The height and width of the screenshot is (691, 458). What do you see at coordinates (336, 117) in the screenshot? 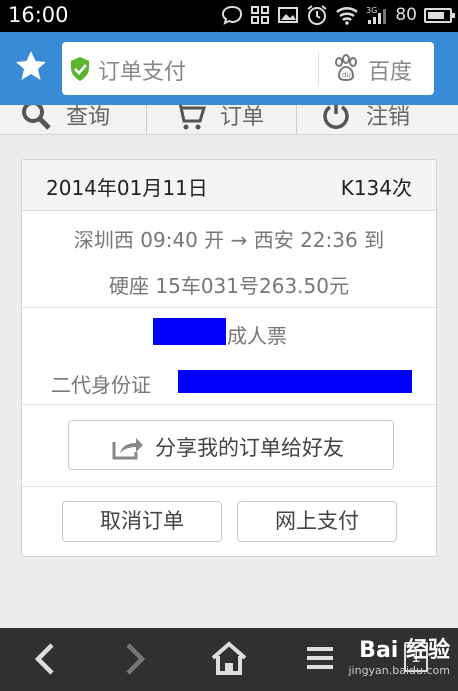
I see `power-icon` at bounding box center [336, 117].